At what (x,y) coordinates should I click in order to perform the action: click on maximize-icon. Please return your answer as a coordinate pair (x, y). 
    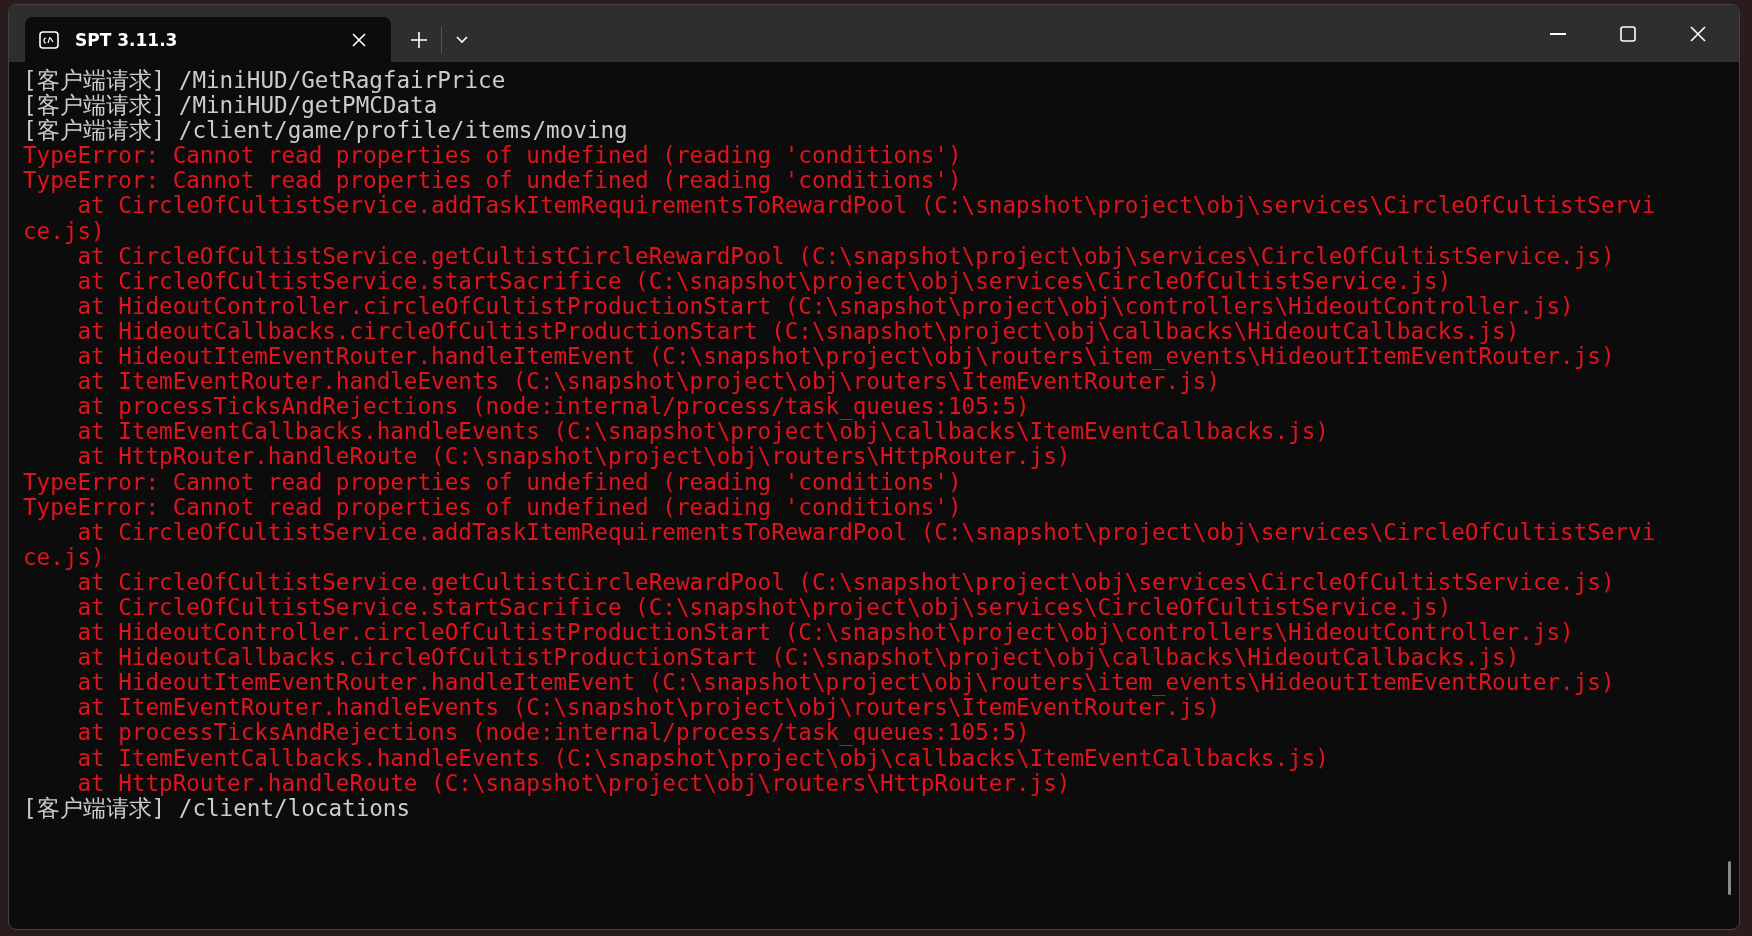
    Looking at the image, I should click on (1628, 33).